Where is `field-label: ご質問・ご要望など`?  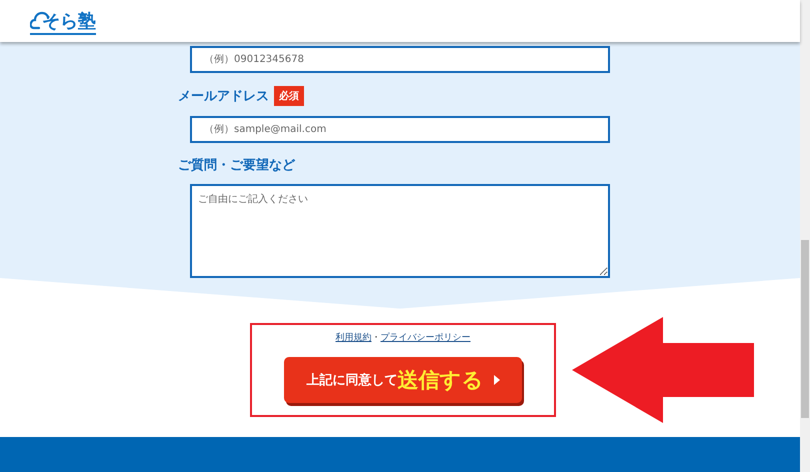
field-label: ご質問・ご要望など is located at coordinates (236, 165).